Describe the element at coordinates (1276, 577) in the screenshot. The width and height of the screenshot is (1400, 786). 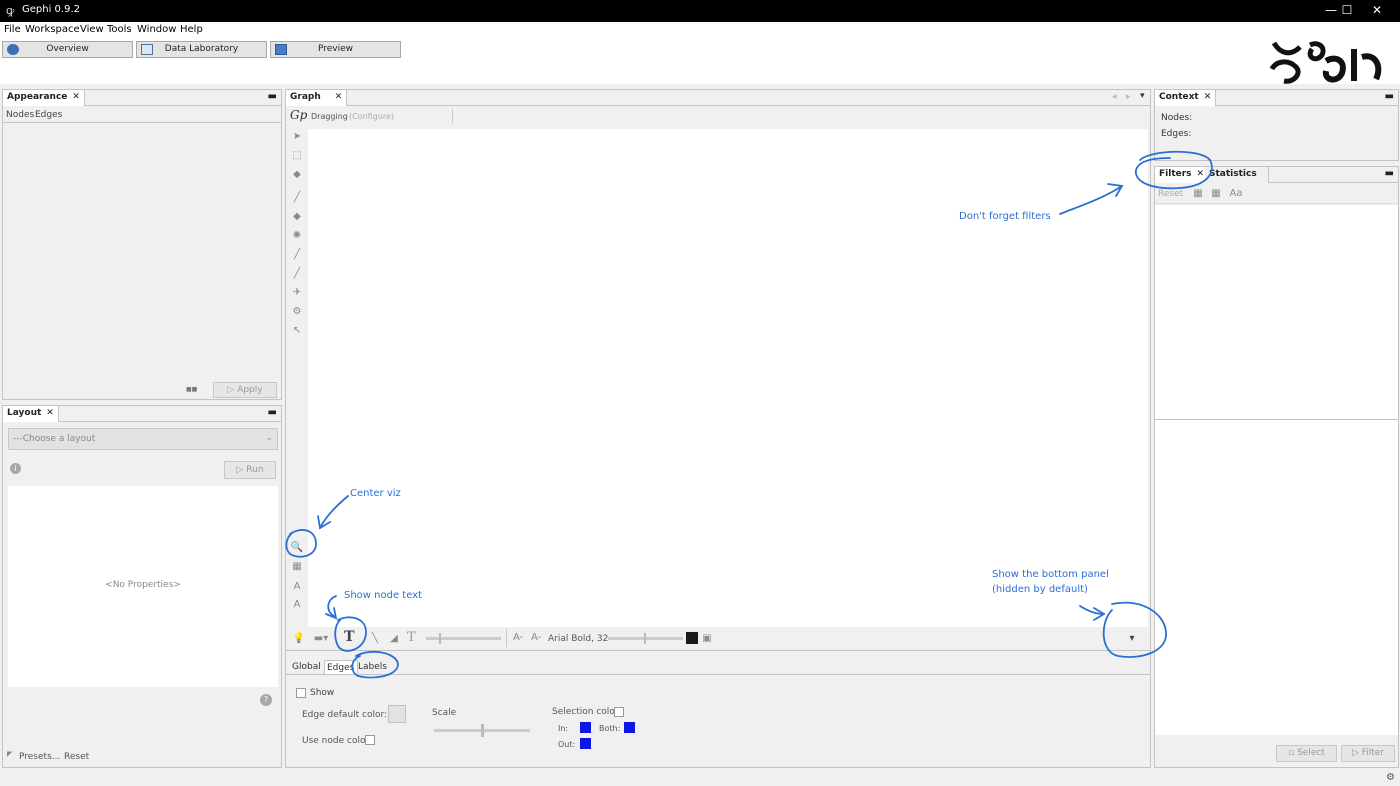
I see `queries-area` at that location.